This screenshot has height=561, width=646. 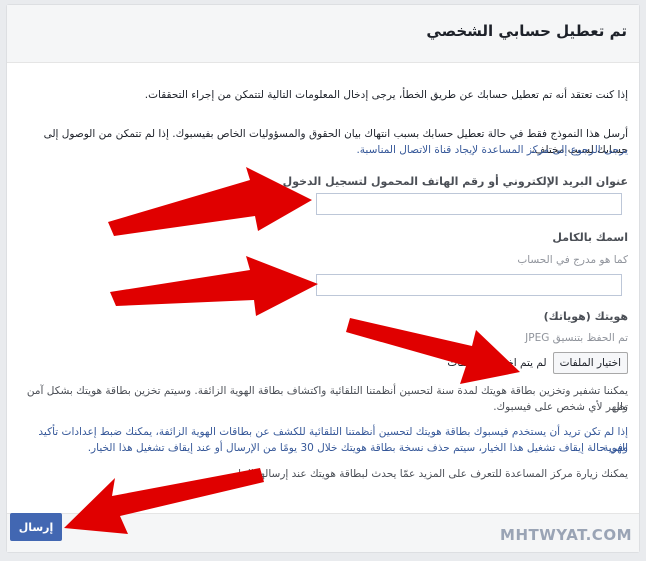 What do you see at coordinates (497, 363) in the screenshot?
I see `file-status: لم يتم اختيار أي ملفات` at bounding box center [497, 363].